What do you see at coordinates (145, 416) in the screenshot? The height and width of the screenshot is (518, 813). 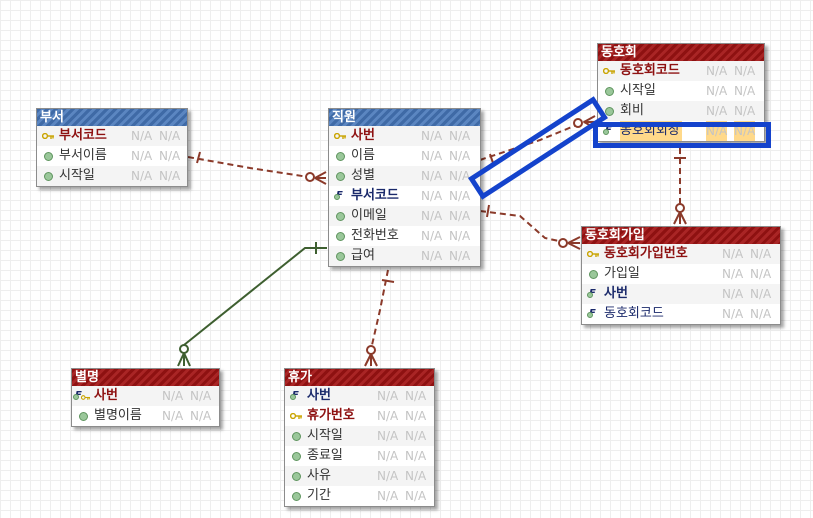 I see `column-row: 별명이름 N/A N/A` at bounding box center [145, 416].